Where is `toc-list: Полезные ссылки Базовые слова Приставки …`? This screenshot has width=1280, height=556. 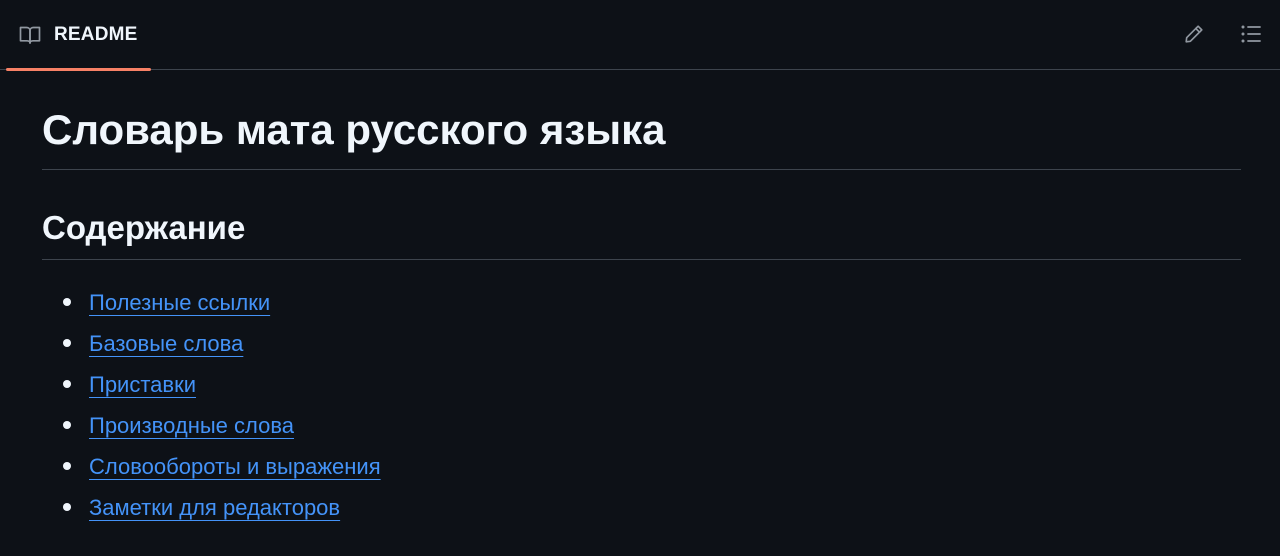 toc-list: Полезные ссылки Базовые слова Приставки … is located at coordinates (211, 405).